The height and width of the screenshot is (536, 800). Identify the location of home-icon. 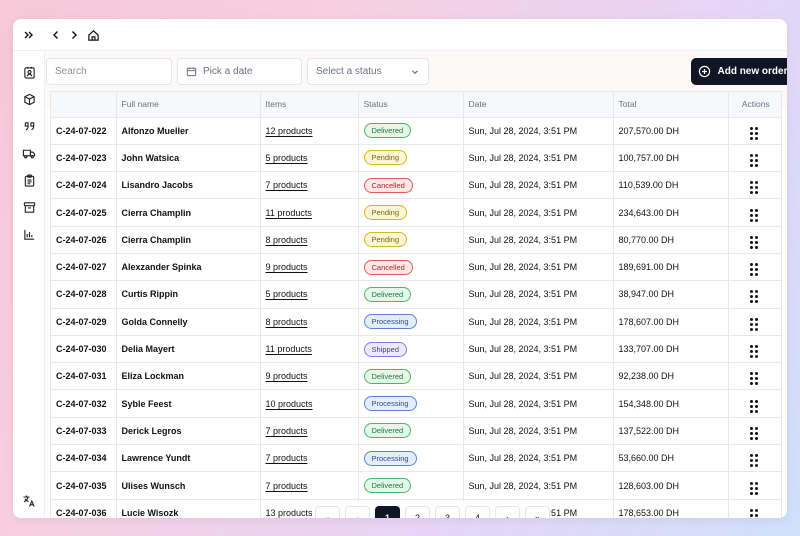
(93, 35).